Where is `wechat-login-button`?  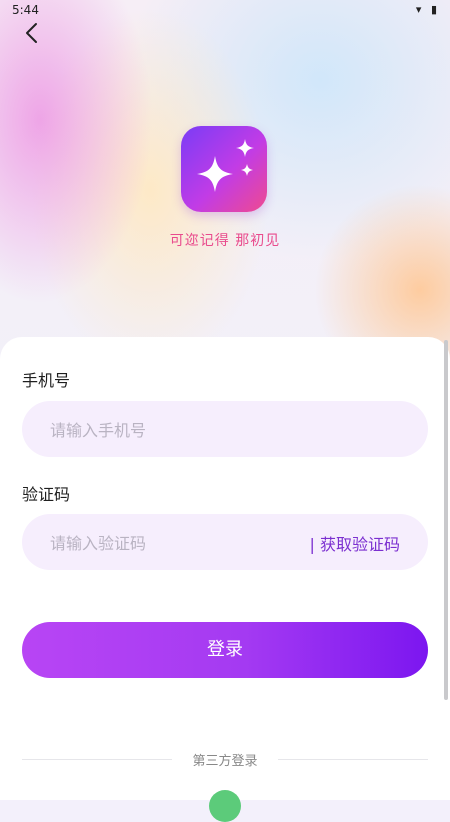 wechat-login-button is located at coordinates (225, 806).